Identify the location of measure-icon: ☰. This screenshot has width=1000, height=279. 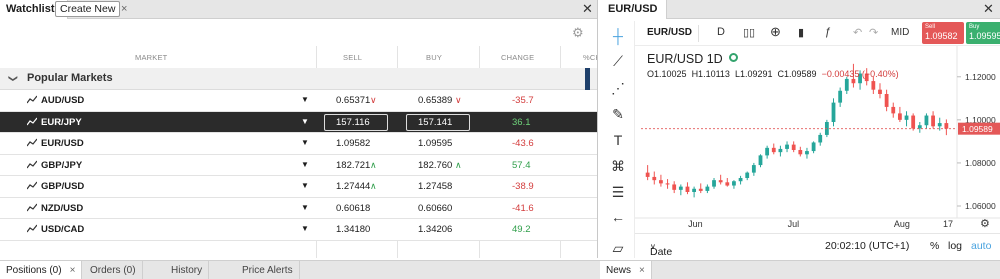
(618, 192).